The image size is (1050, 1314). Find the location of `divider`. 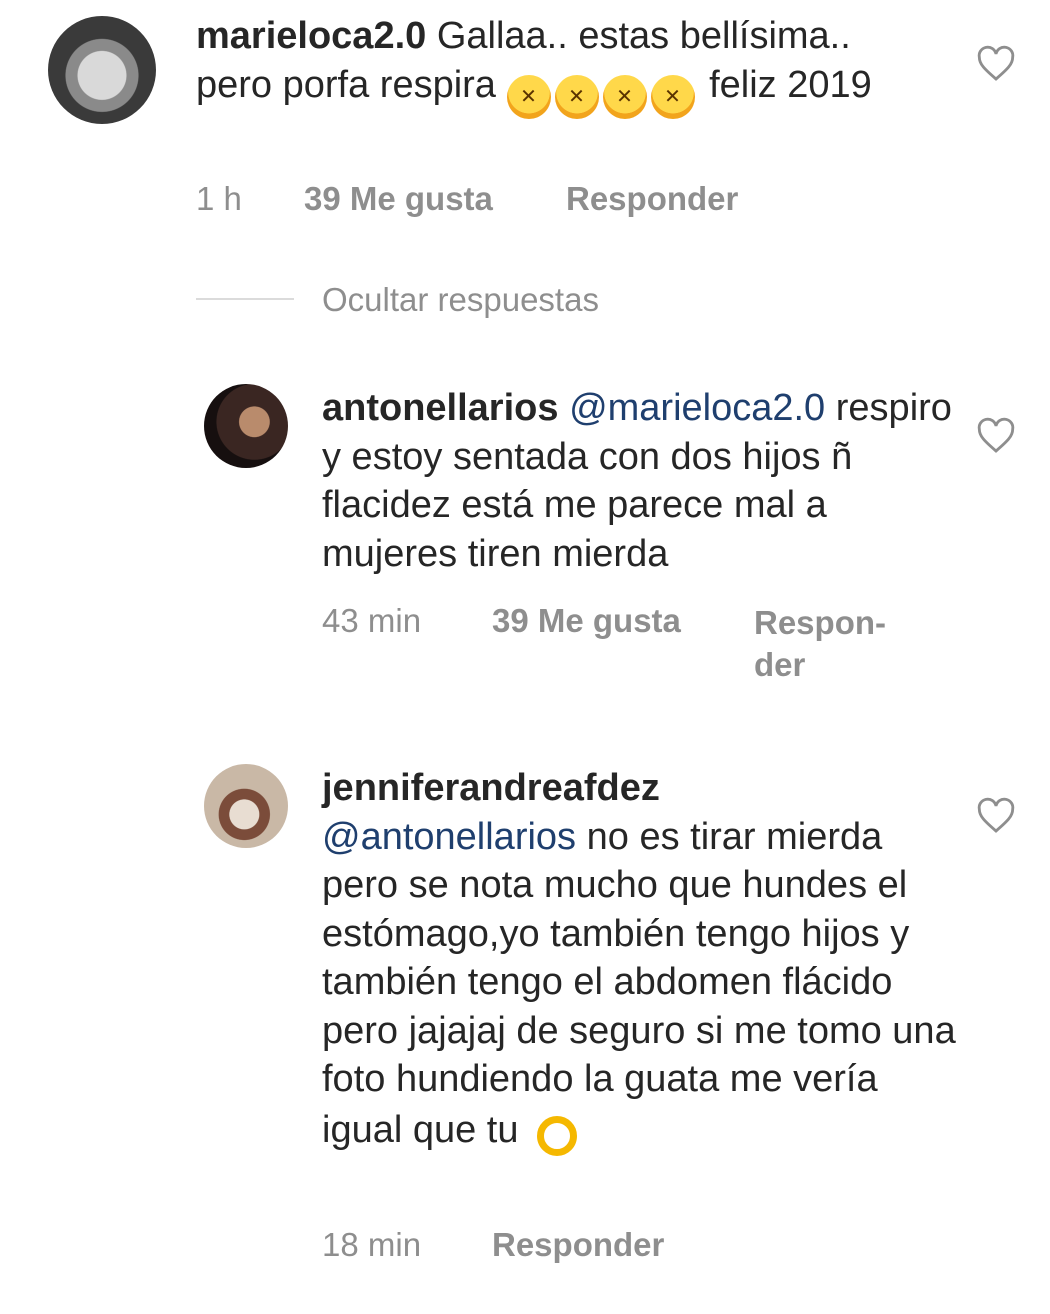

divider is located at coordinates (245, 299).